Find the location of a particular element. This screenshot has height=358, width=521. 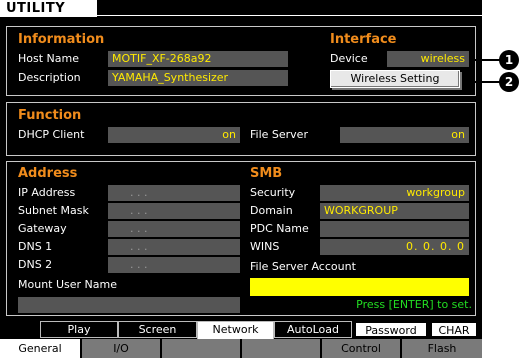

subnet-mask-field: . . . is located at coordinates (174, 211).